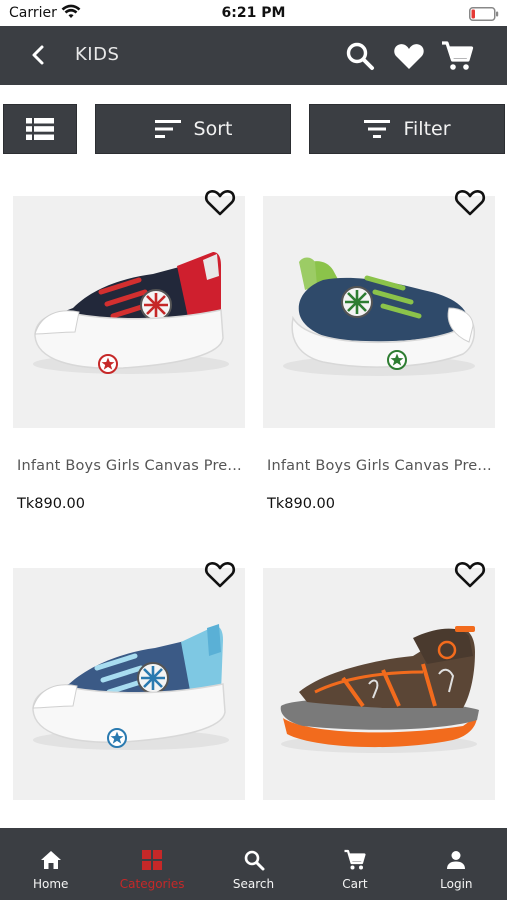 This screenshot has height=900, width=507. I want to click on header-search-button, so click(360, 56).